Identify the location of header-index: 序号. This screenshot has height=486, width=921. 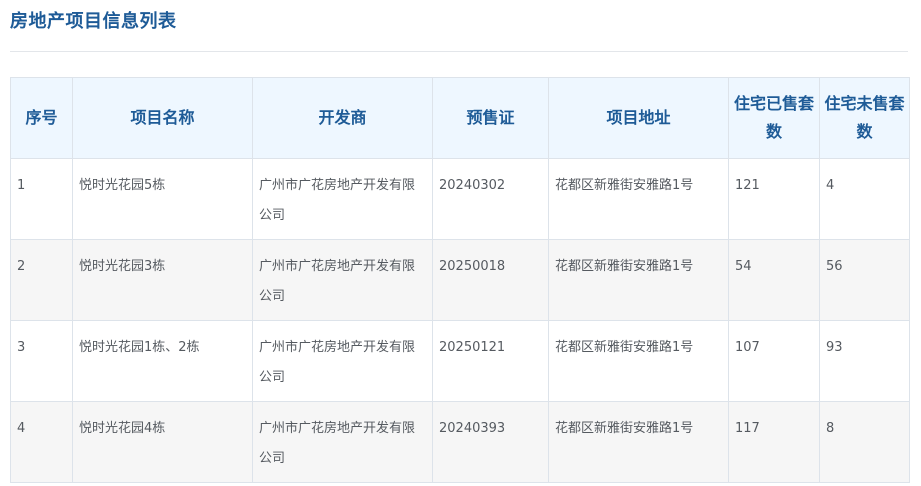
(41, 118).